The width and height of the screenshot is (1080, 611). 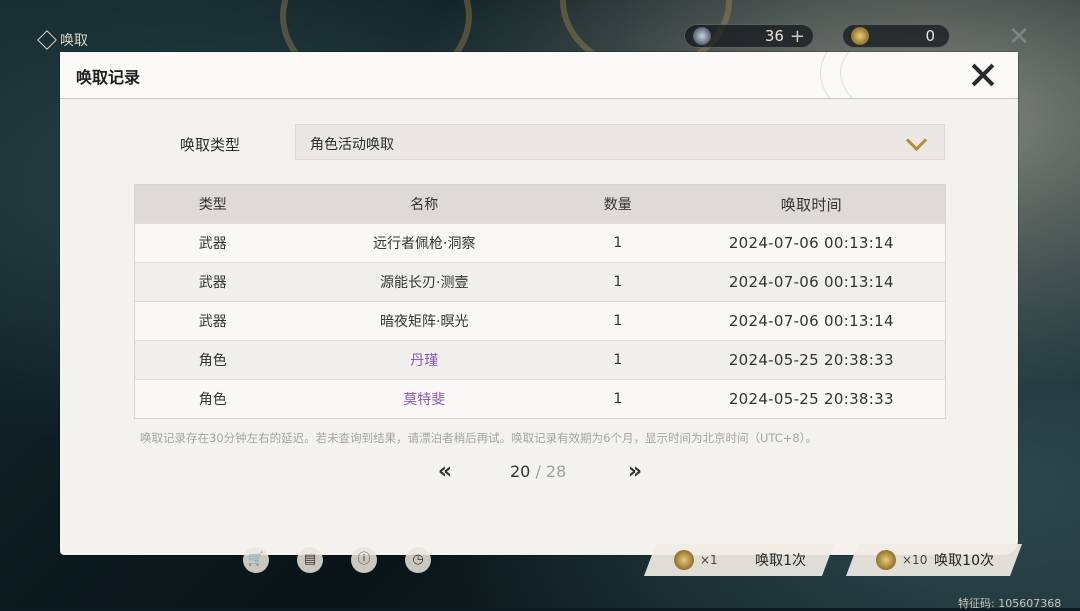 I want to click on history-icon: ◷, so click(x=418, y=560).